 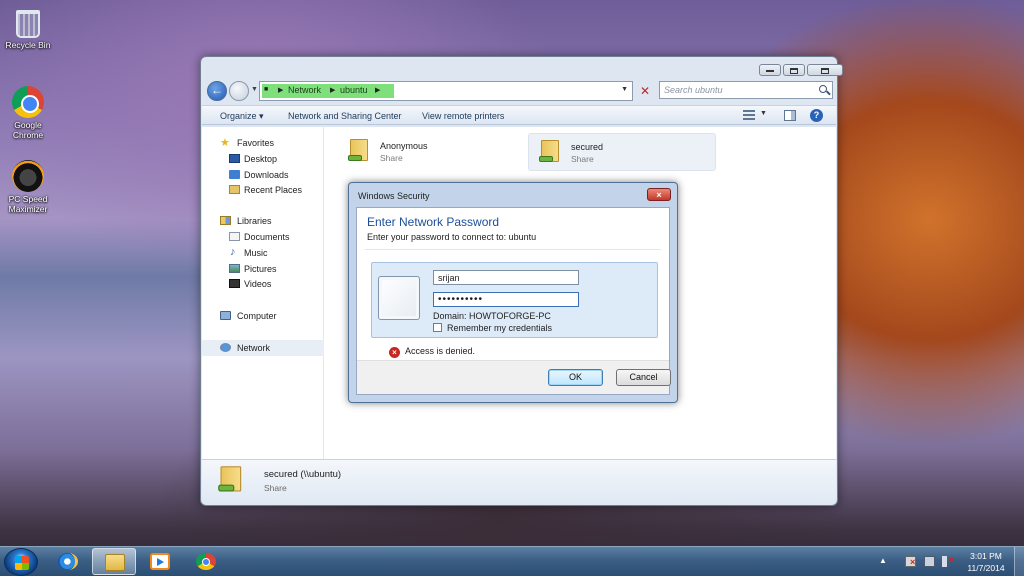 I want to click on action-center-icon, so click(x=910, y=561).